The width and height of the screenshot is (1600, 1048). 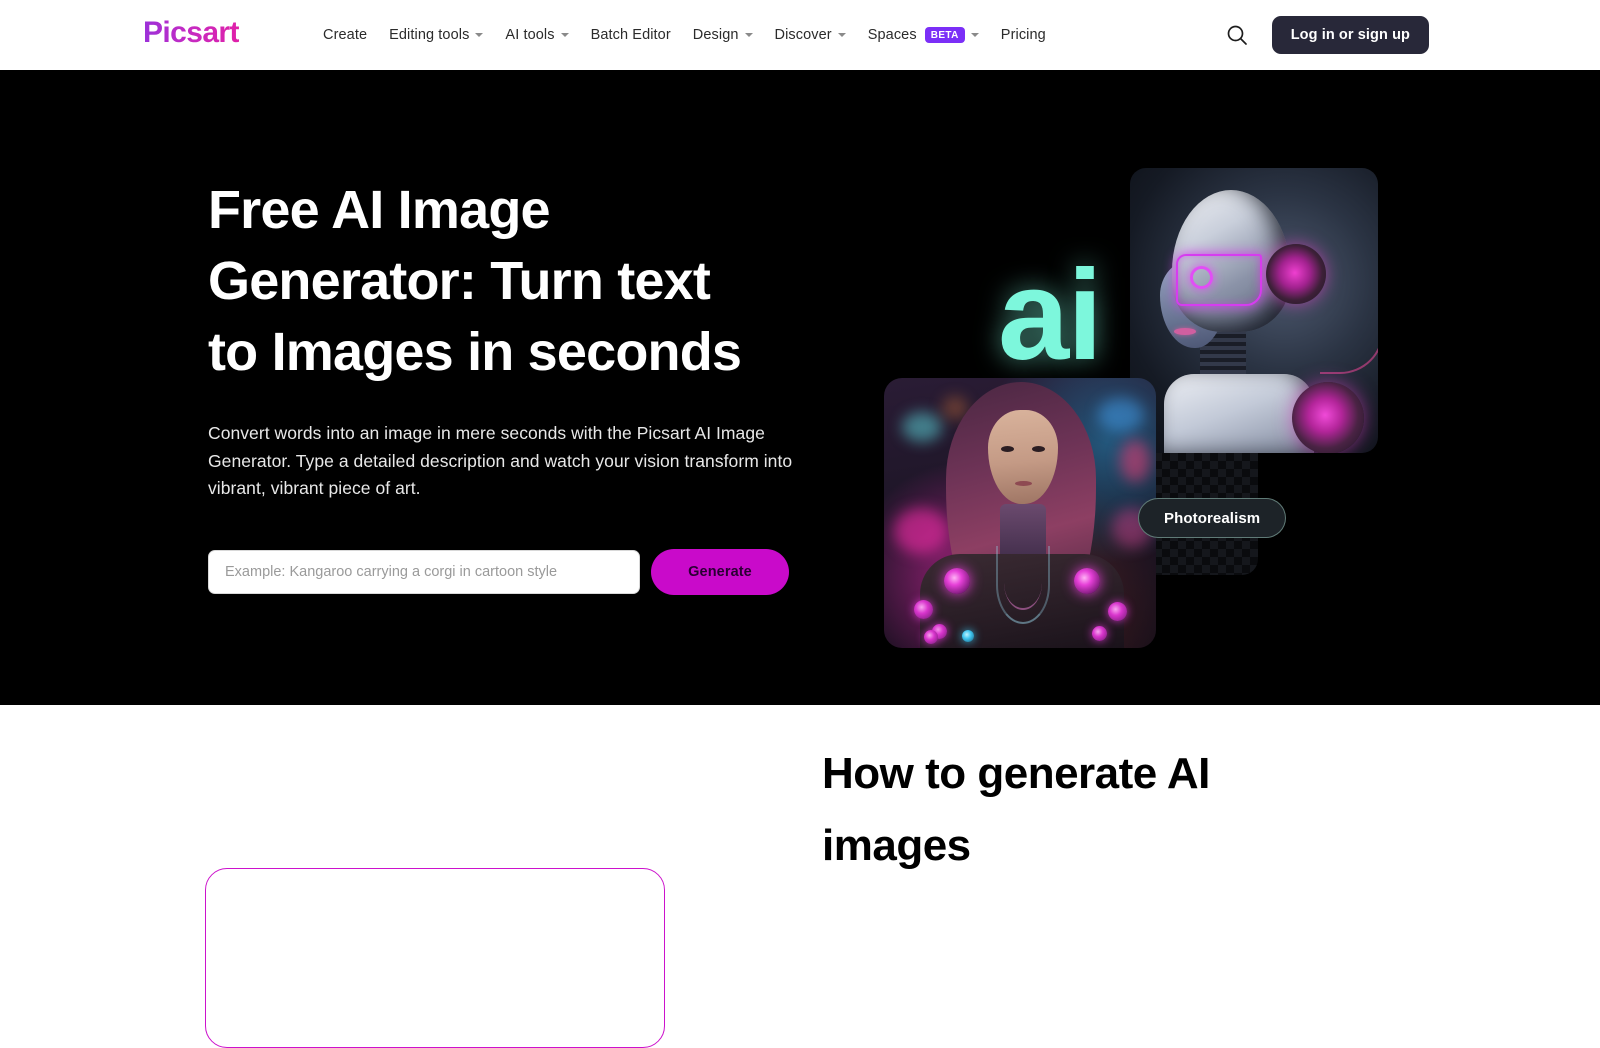 I want to click on robot-lips, so click(x=1185, y=331).